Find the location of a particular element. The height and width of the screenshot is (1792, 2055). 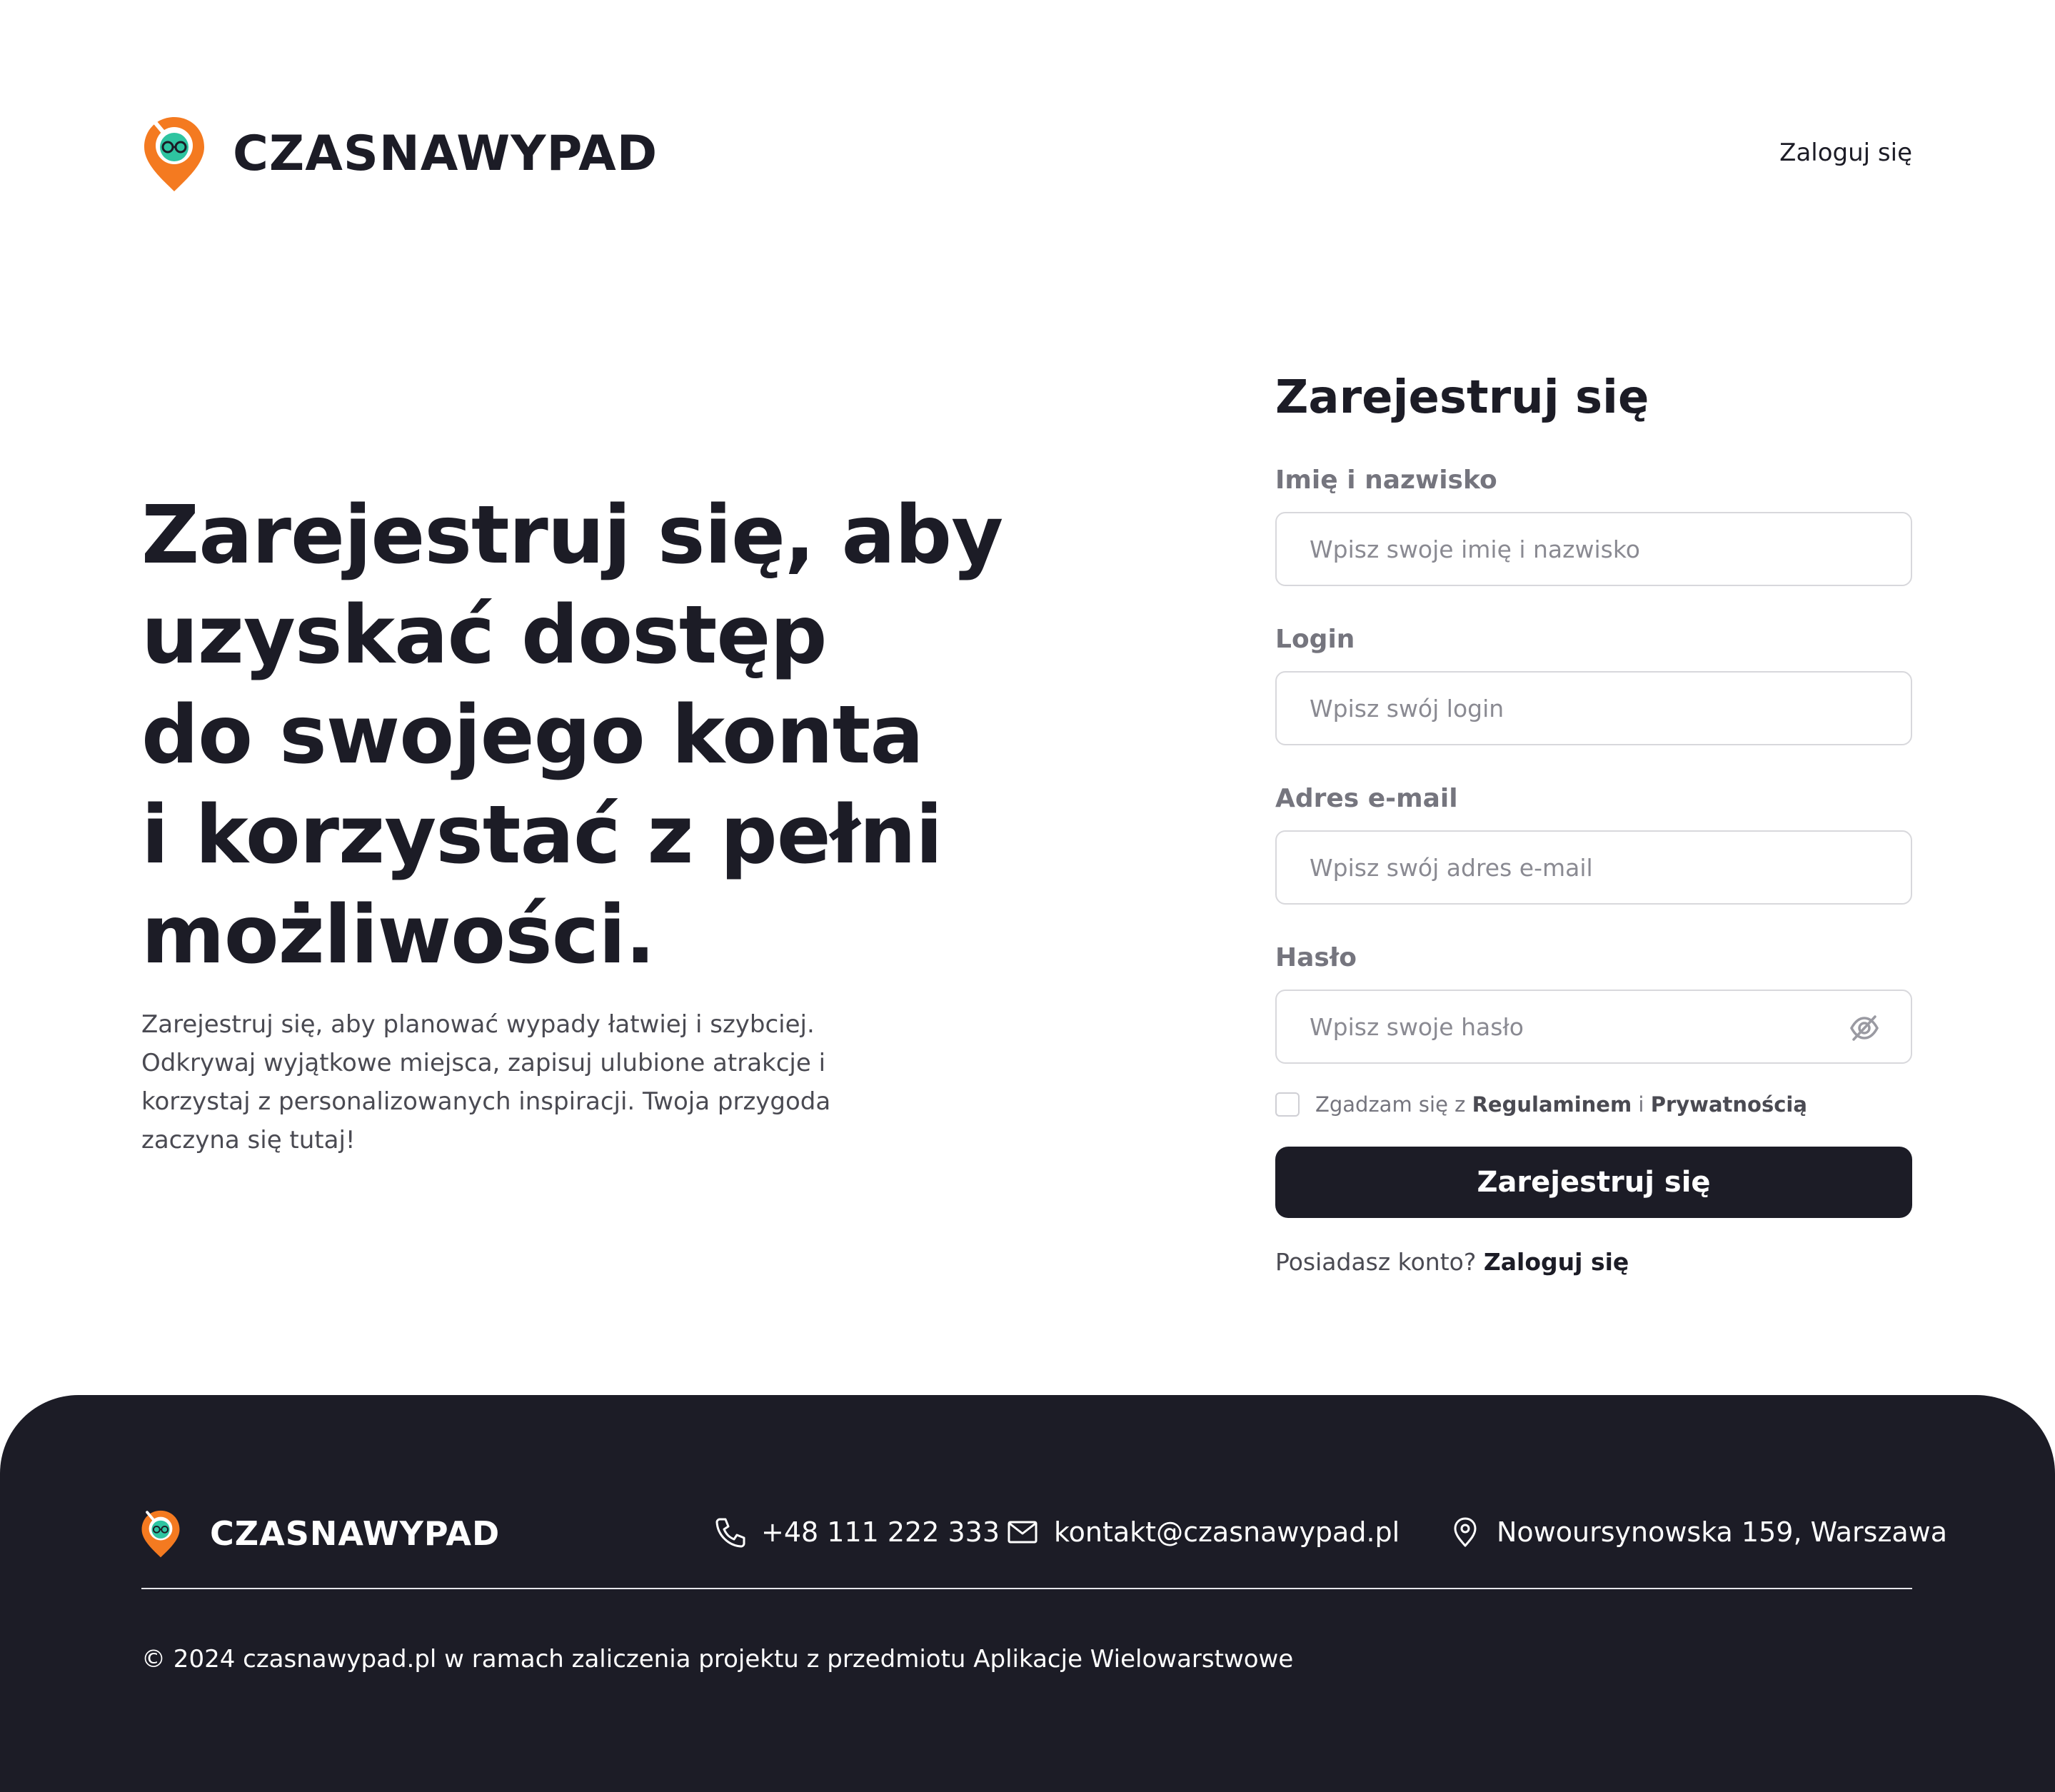

hero-title-line: i korzystać z pełni is located at coordinates (542, 836).